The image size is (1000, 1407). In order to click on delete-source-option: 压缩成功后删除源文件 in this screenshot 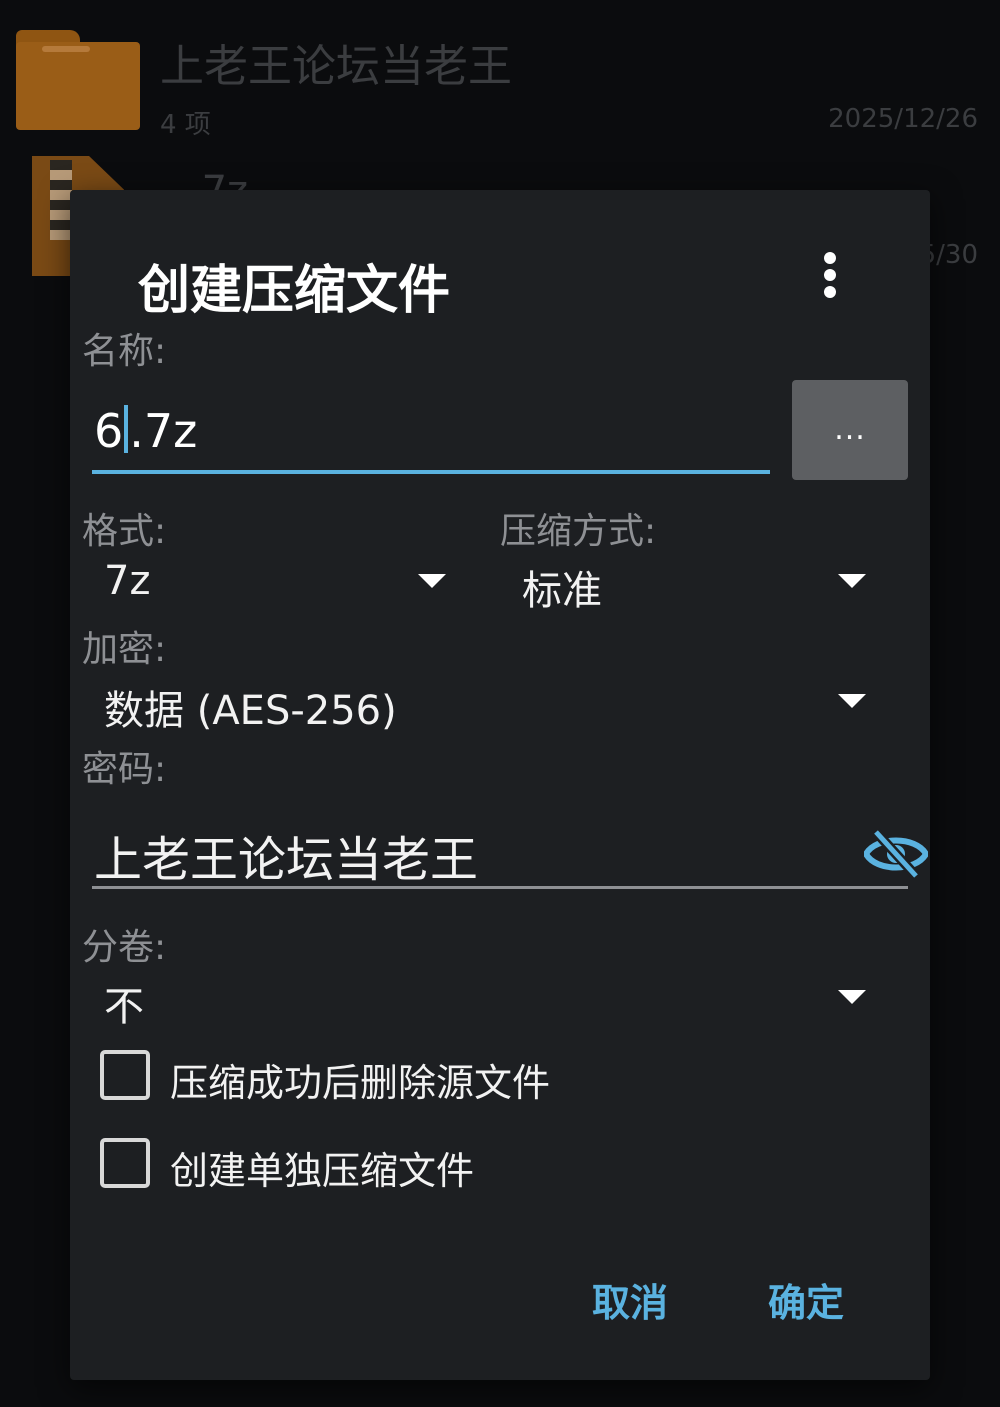, I will do `click(400, 1076)`.